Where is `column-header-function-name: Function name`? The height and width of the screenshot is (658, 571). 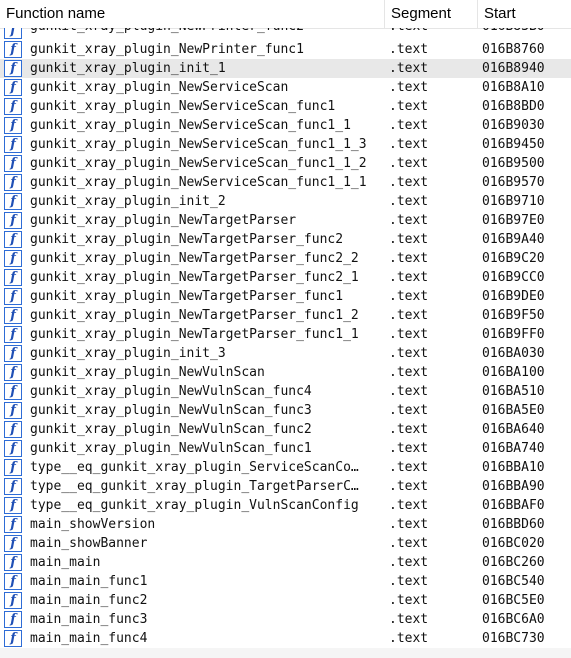
column-header-function-name: Function name is located at coordinates (192, 14).